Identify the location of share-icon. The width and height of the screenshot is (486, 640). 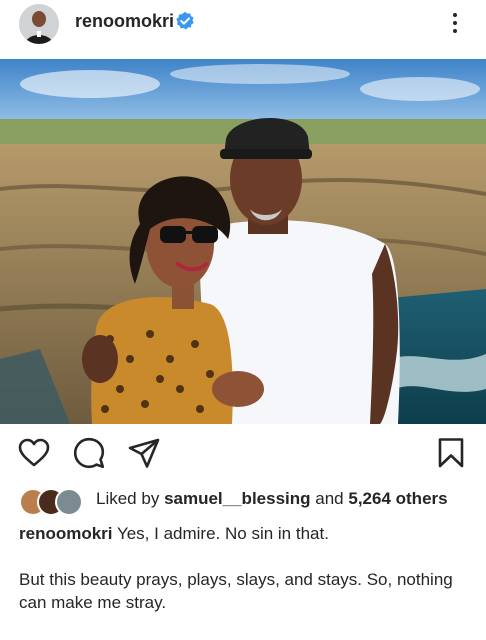
(144, 453).